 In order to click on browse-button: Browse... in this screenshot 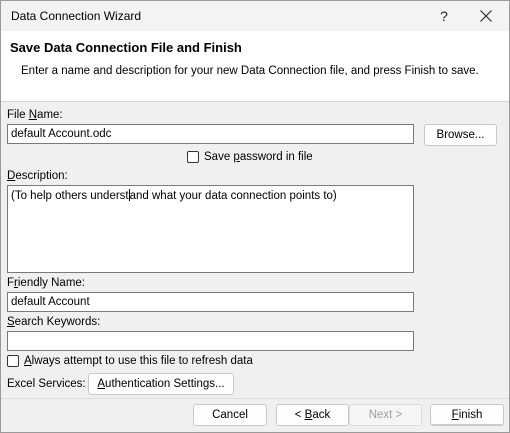, I will do `click(460, 135)`.